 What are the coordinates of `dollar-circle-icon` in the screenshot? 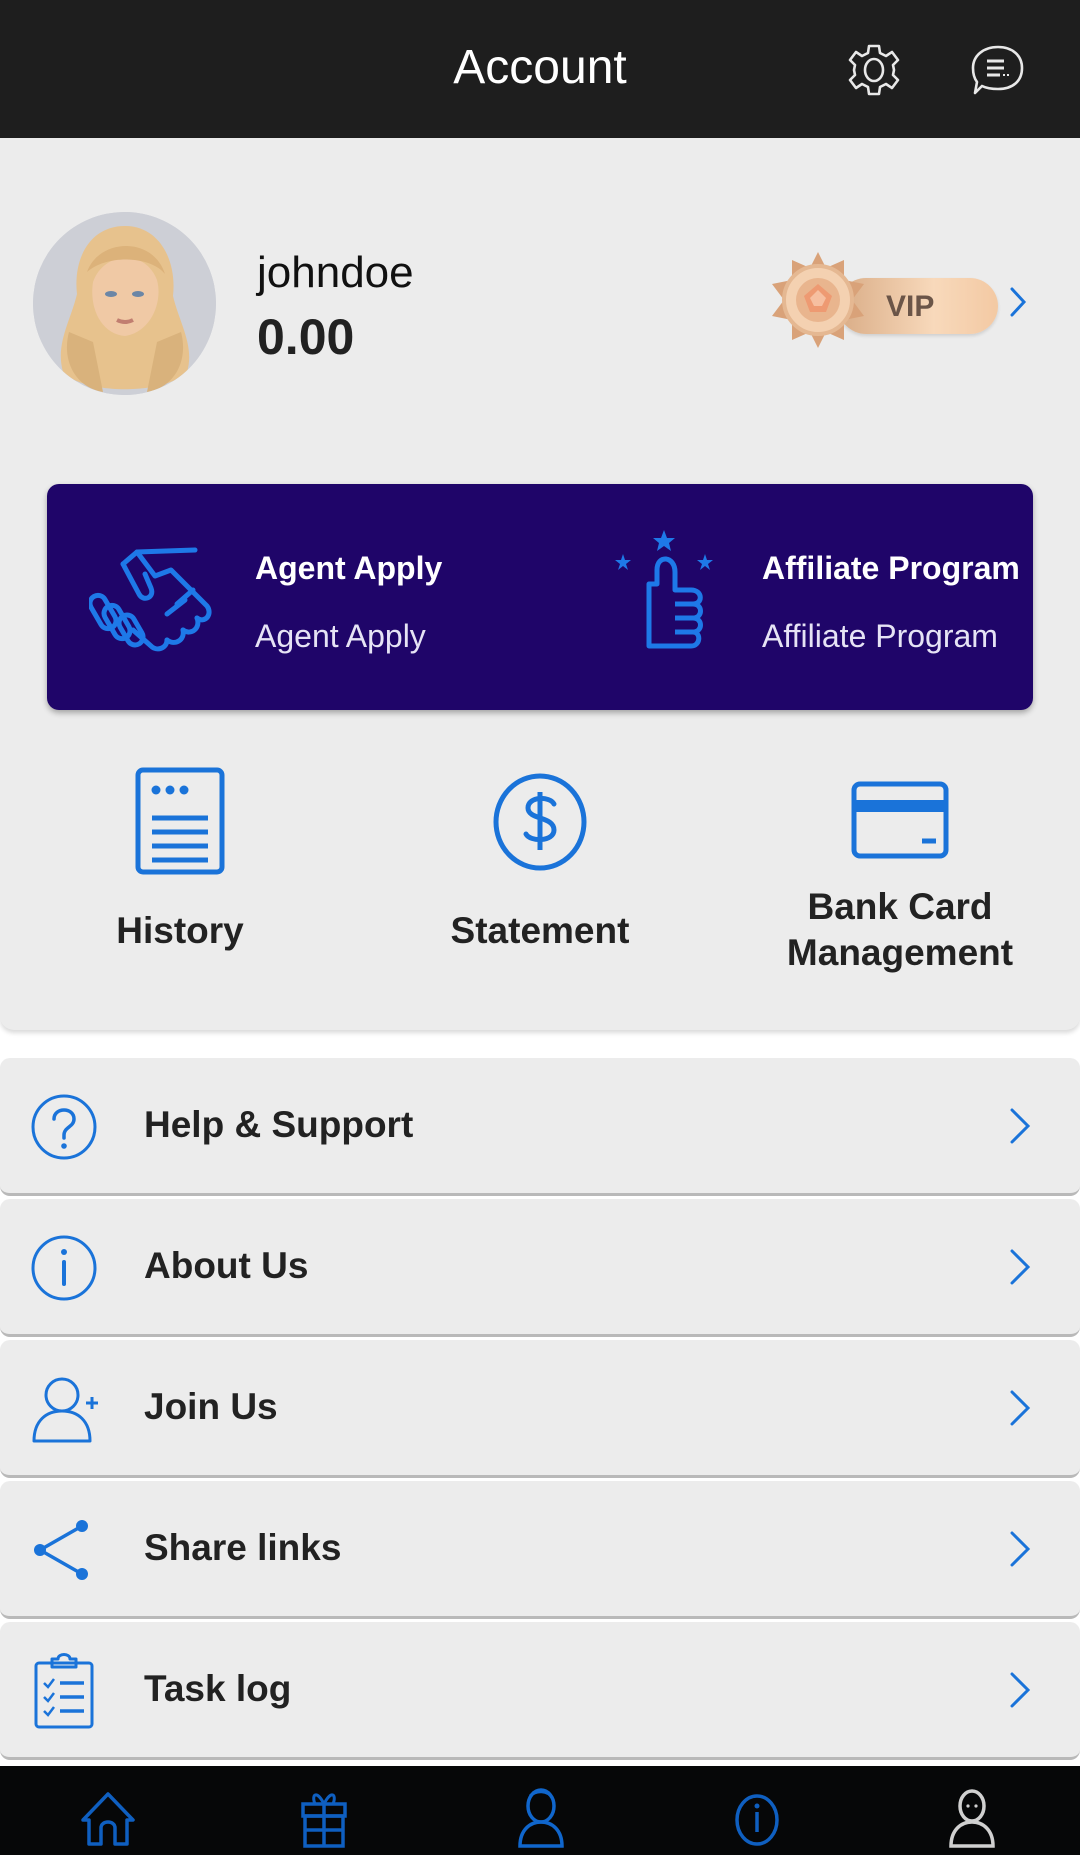 It's located at (540, 822).